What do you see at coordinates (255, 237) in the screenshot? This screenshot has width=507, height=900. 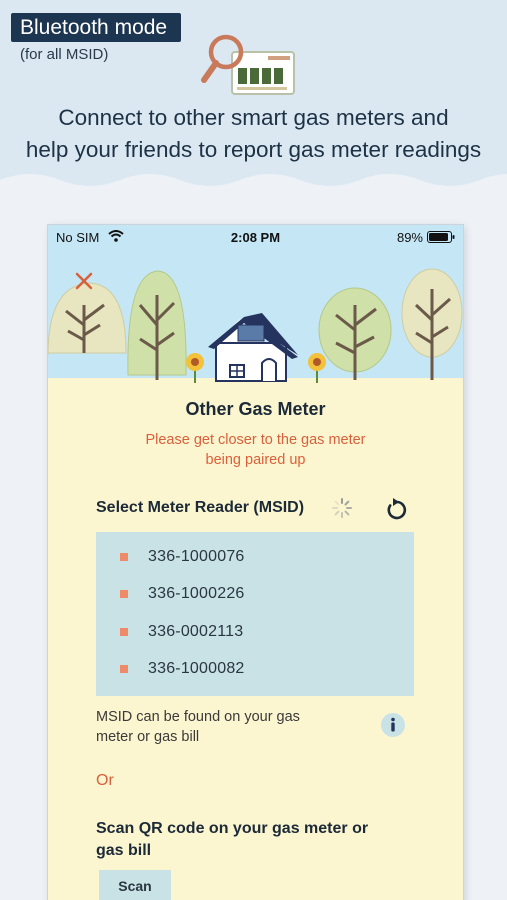 I see `status-bar: No SIM 2:08 PM 89%` at bounding box center [255, 237].